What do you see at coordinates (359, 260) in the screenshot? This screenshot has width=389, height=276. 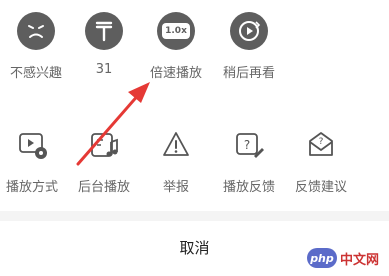 I see `watermark-text: 中文网` at bounding box center [359, 260].